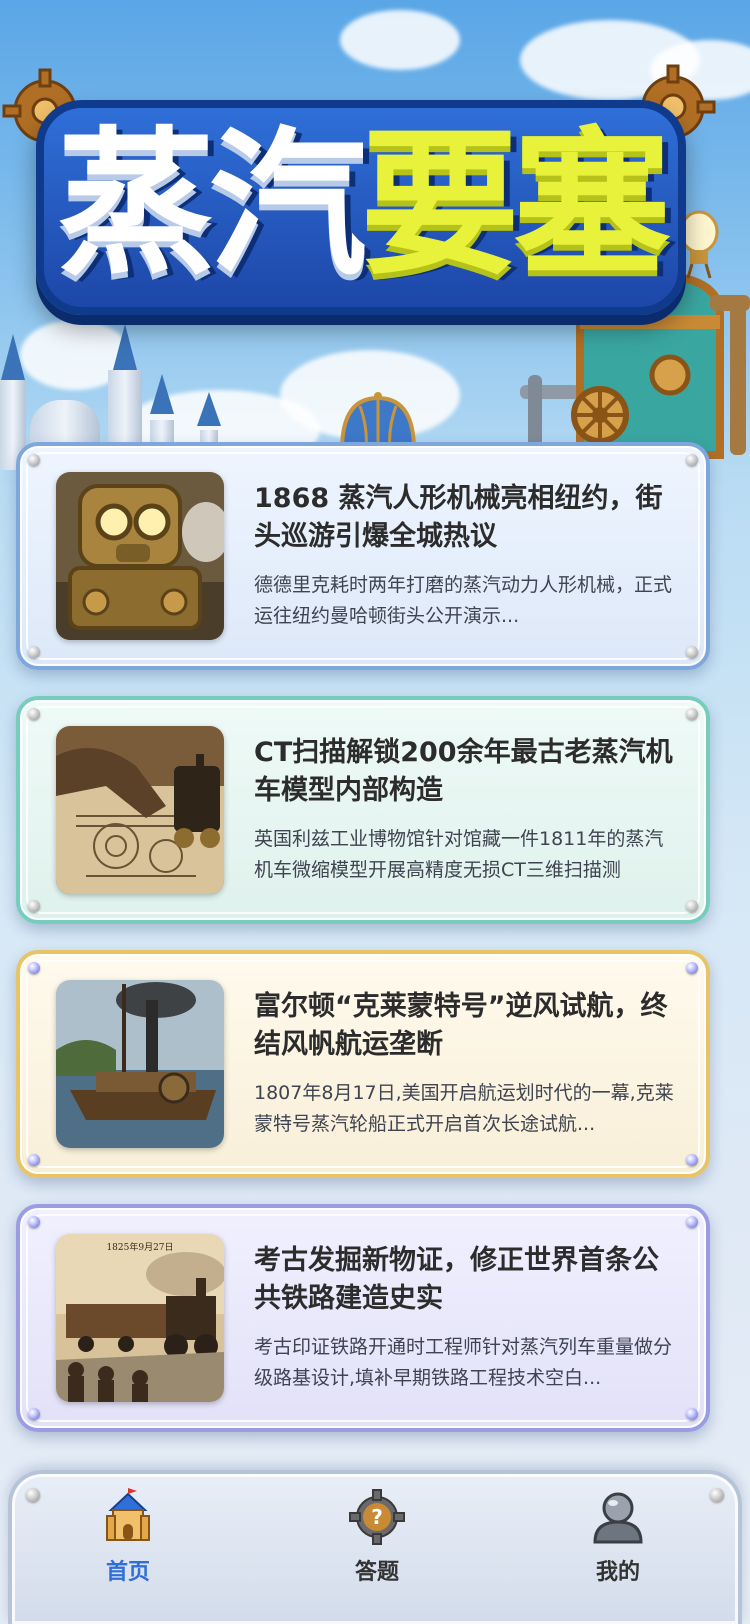 This screenshot has width=750, height=1624. What do you see at coordinates (127, 1572) in the screenshot?
I see `tab-label: 首页` at bounding box center [127, 1572].